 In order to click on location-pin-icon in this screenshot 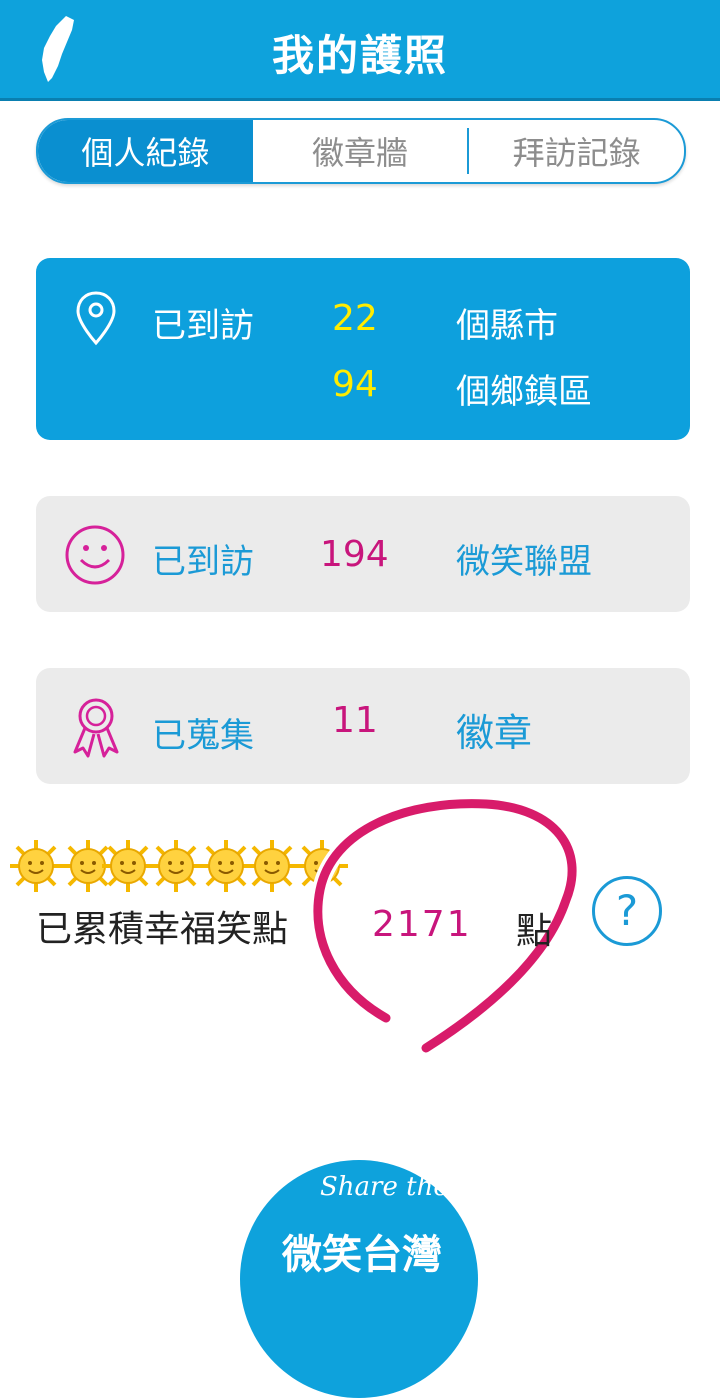, I will do `click(96, 318)`.